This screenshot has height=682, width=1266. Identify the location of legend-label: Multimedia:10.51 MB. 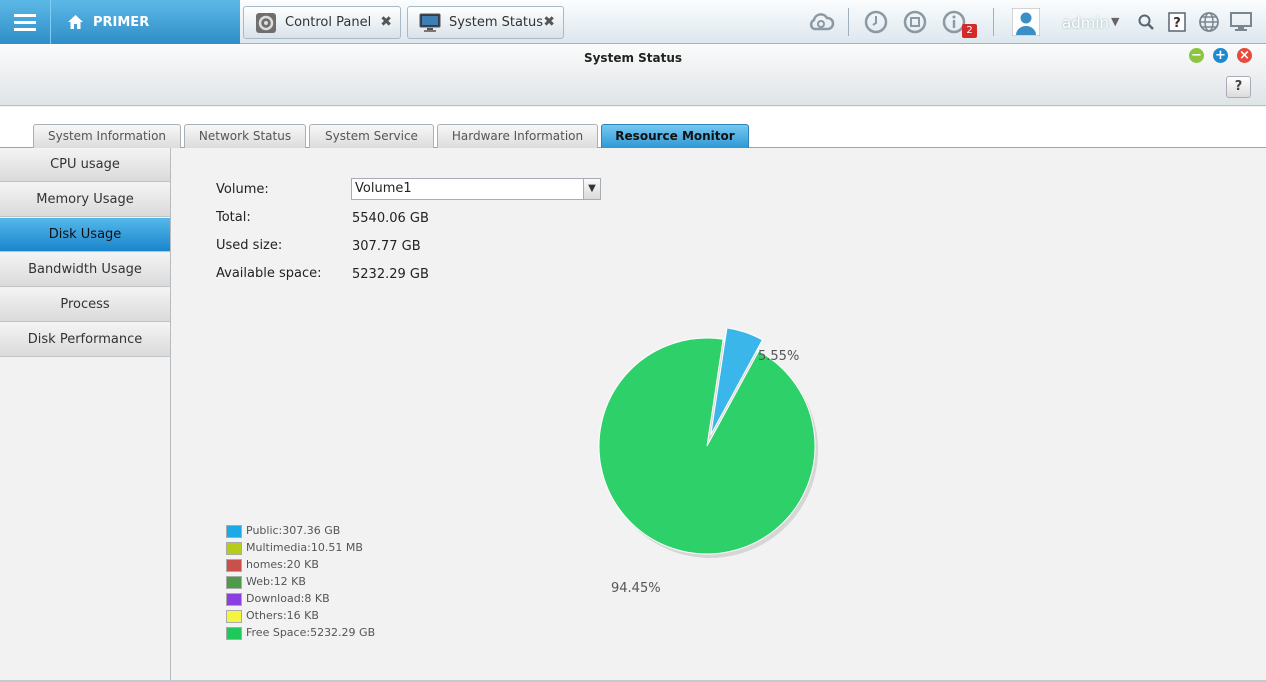
(304, 547).